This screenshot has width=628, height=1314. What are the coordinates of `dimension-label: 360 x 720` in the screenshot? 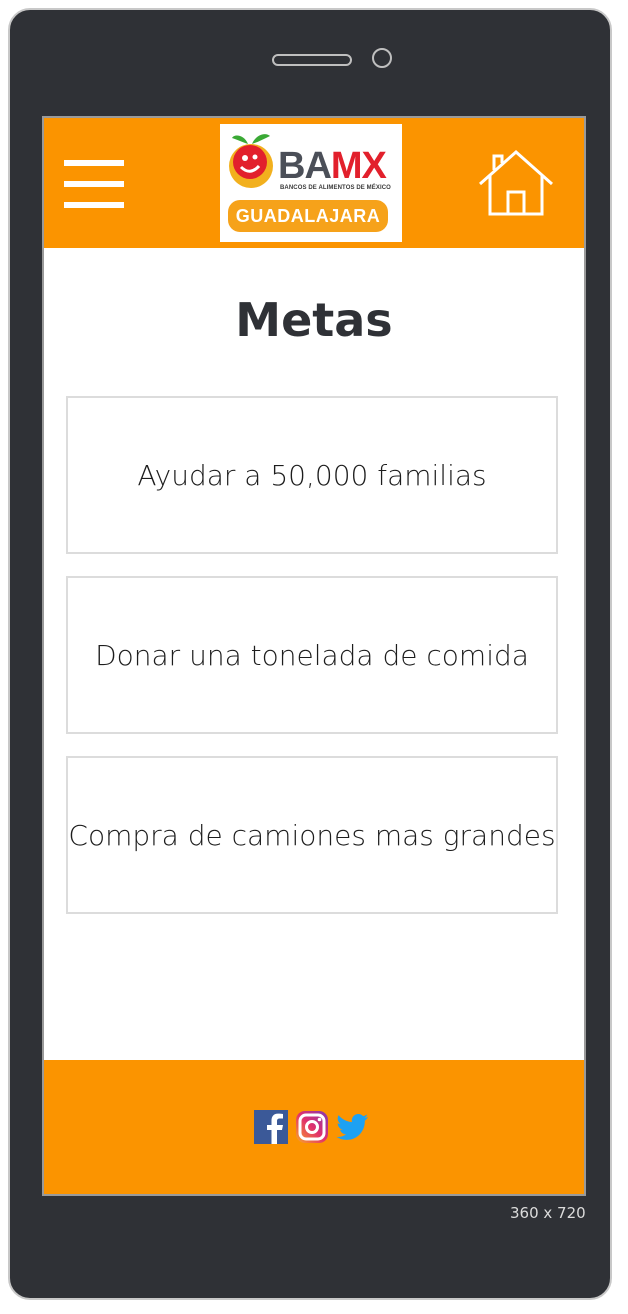 It's located at (548, 1213).